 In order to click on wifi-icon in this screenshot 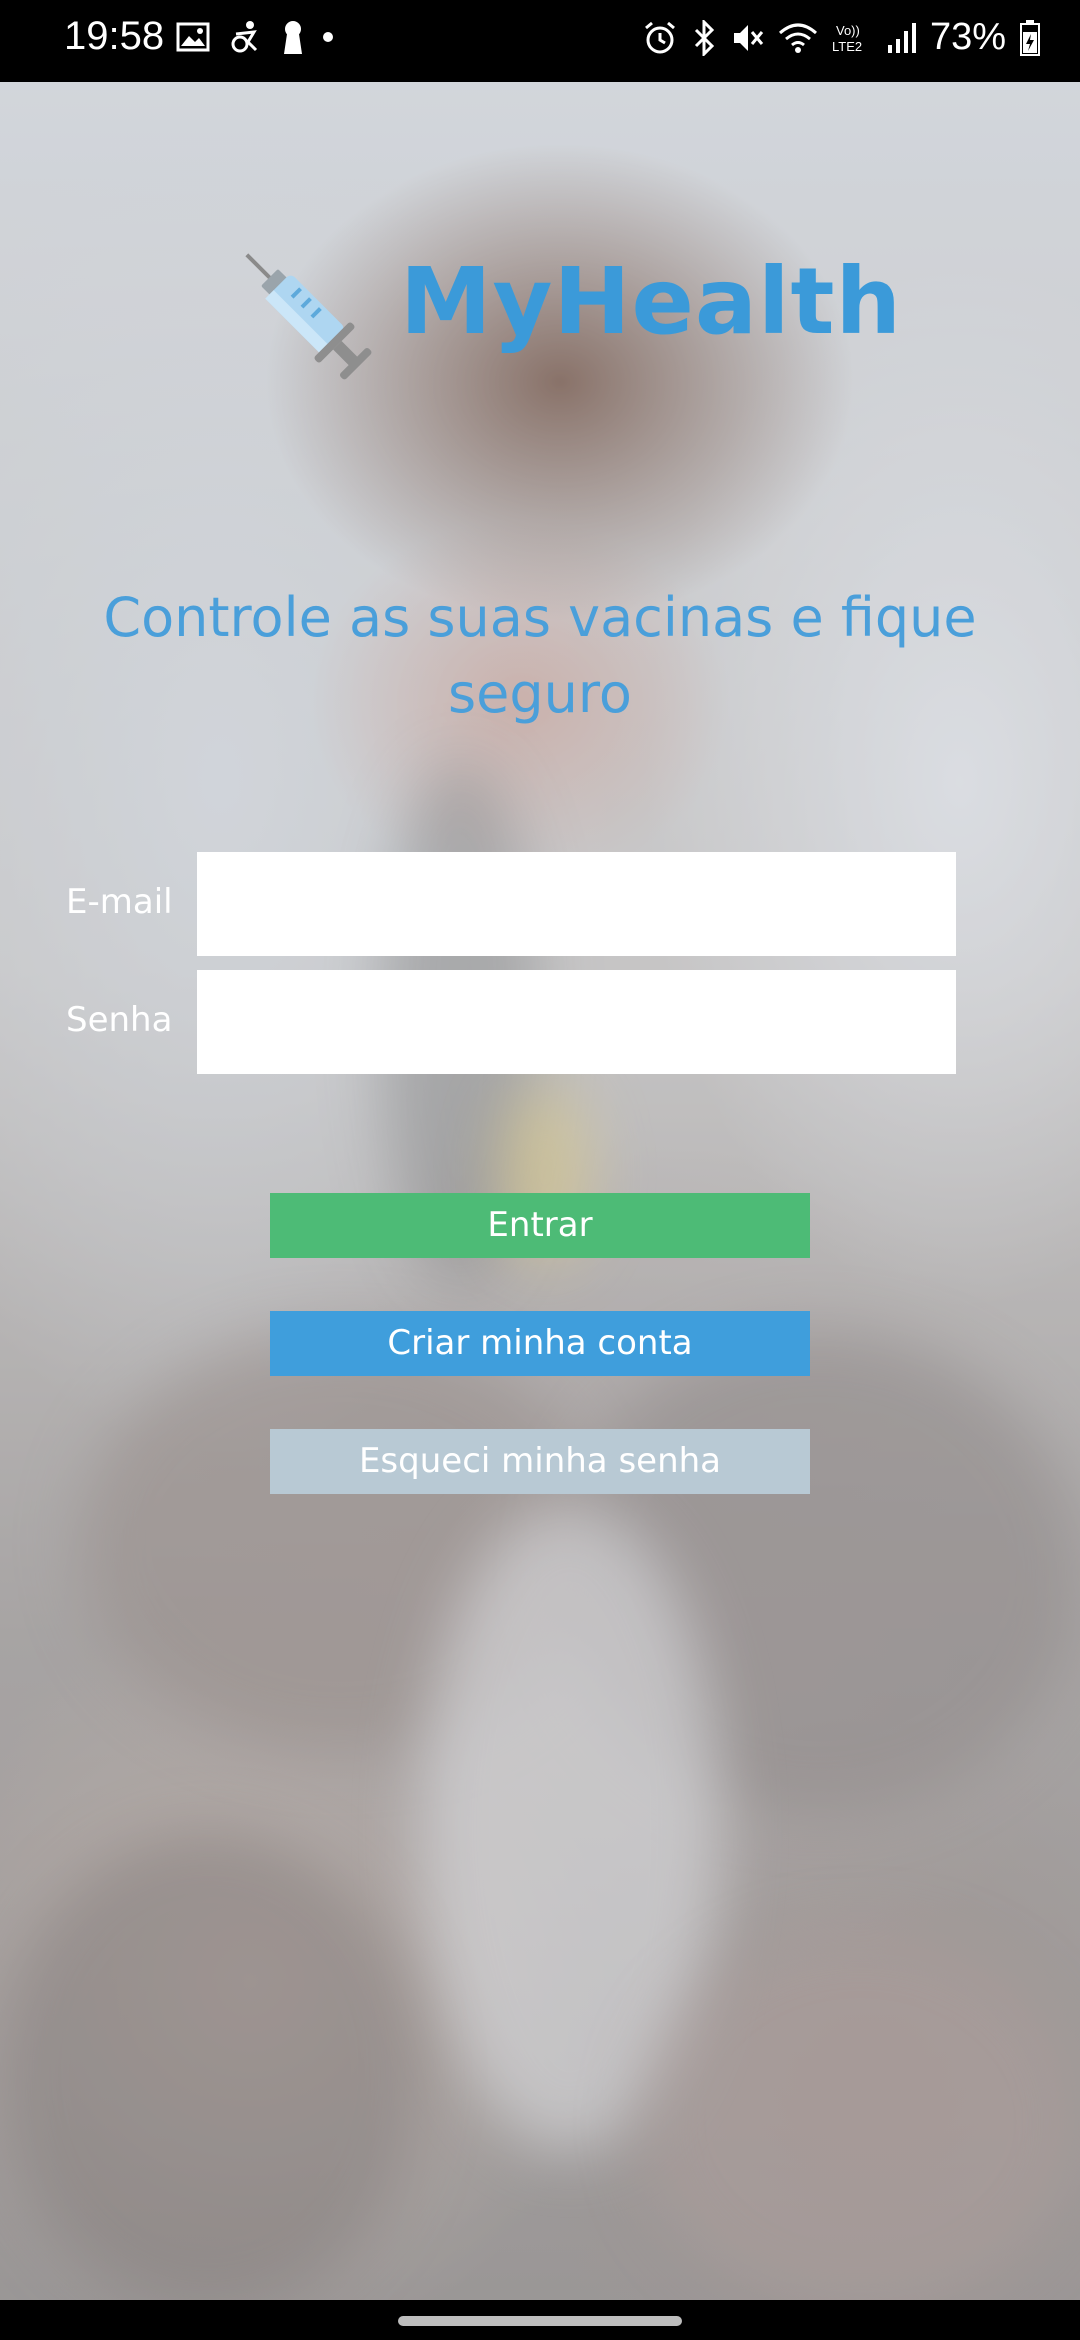, I will do `click(797, 38)`.